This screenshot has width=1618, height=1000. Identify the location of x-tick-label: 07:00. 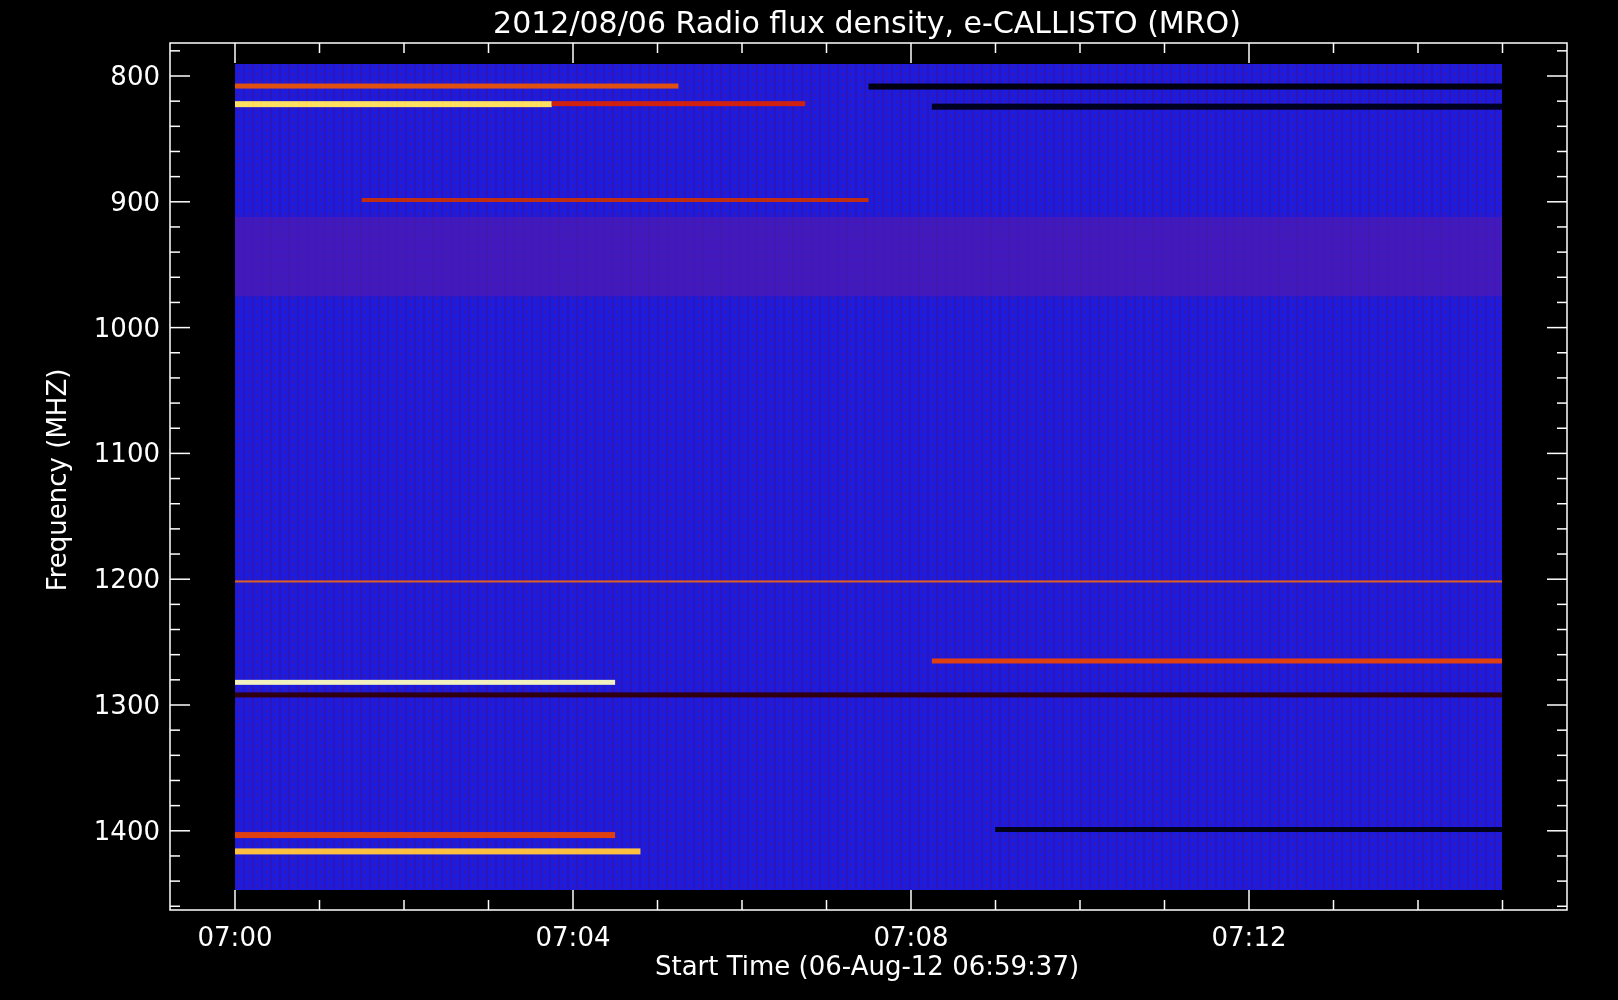
(235, 937).